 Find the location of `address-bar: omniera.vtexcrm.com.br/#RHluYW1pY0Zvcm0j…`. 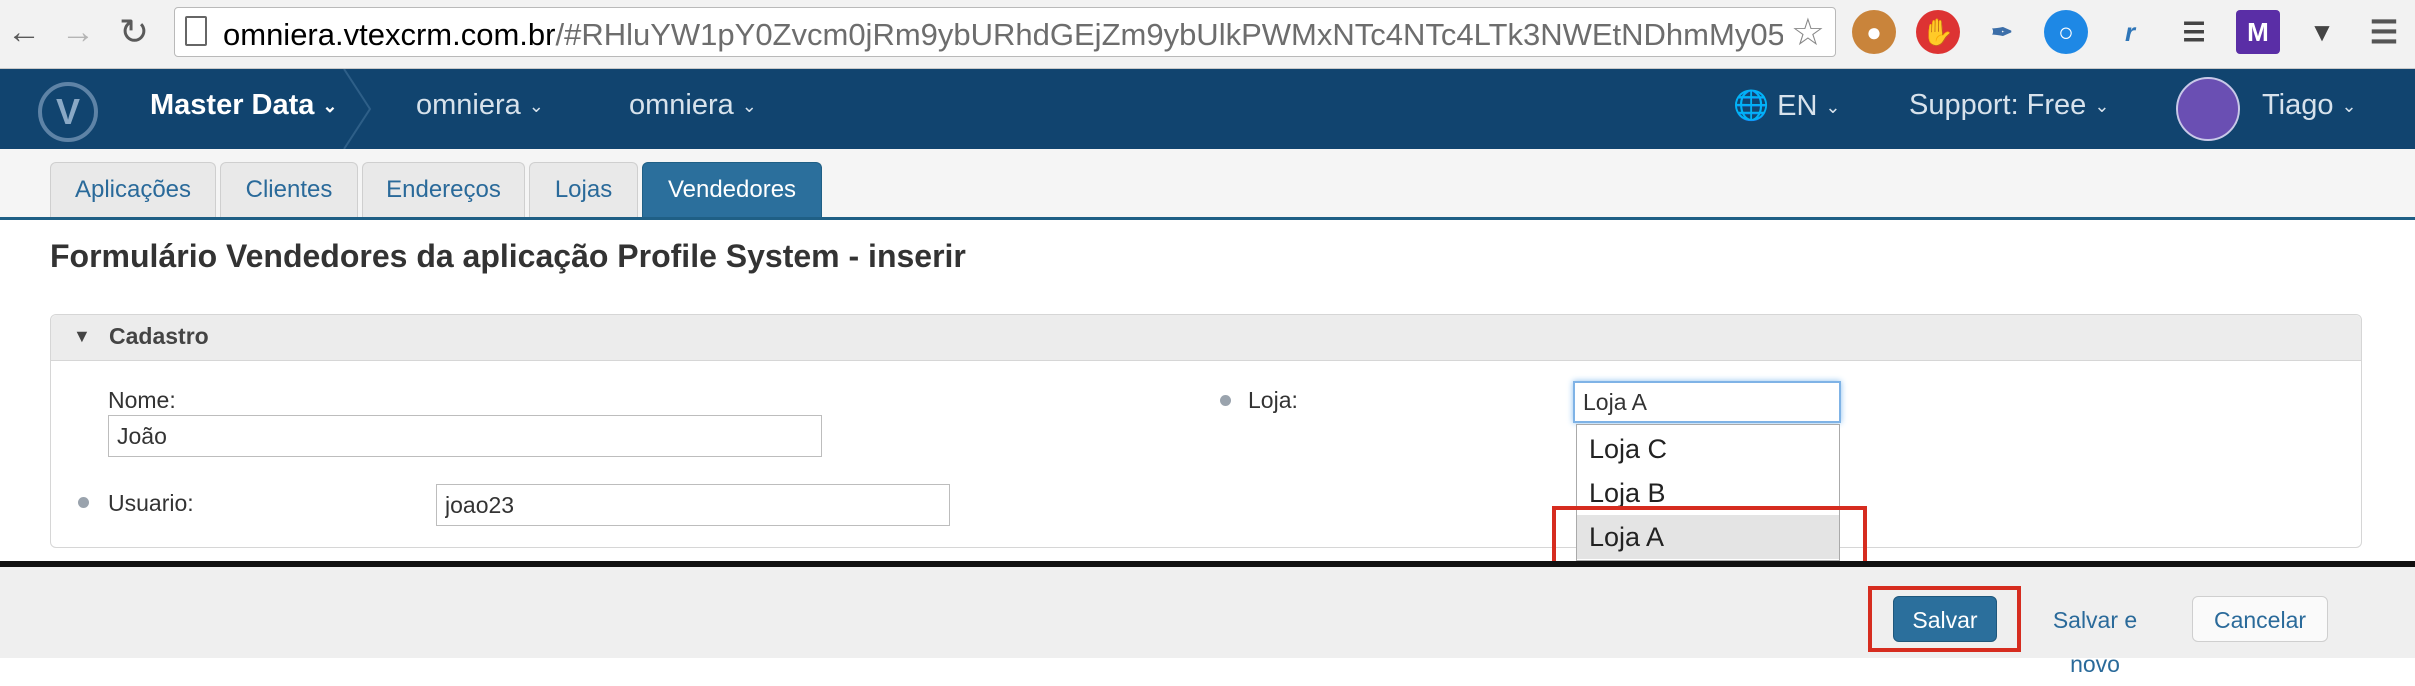

address-bar: omniera.vtexcrm.com.br/#RHluYW1pY0Zvcm0j… is located at coordinates (1005, 32).